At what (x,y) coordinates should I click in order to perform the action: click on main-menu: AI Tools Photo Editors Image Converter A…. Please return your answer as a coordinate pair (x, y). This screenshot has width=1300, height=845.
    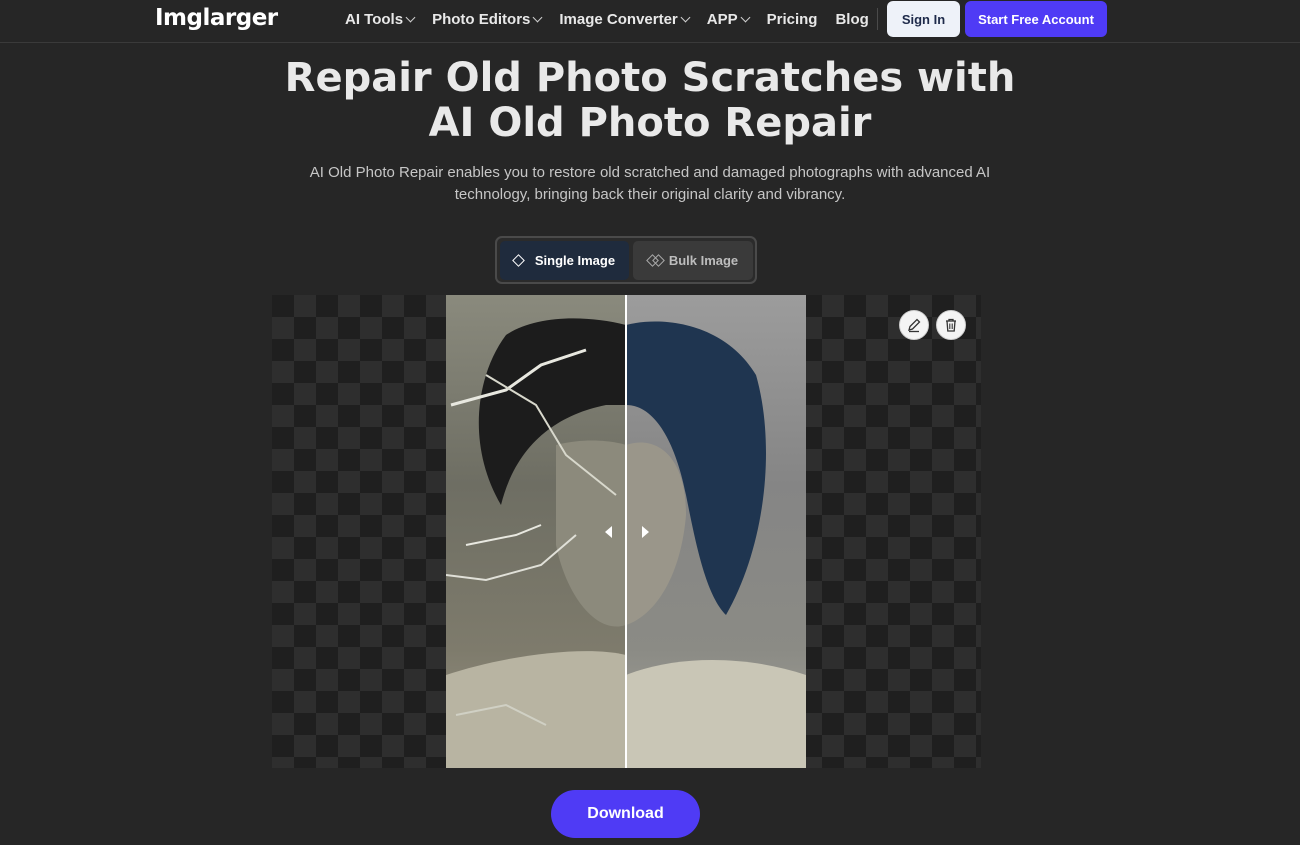
    Looking at the image, I should click on (616, 19).